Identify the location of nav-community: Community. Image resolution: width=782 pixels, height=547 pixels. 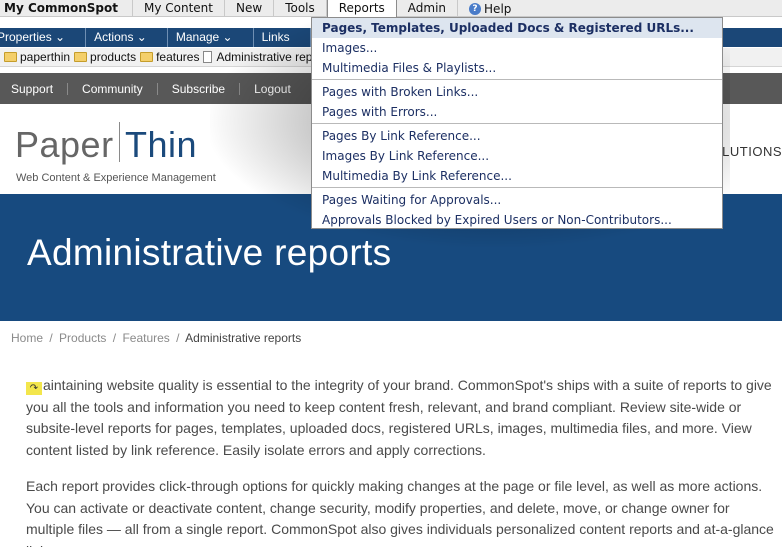
(120, 88).